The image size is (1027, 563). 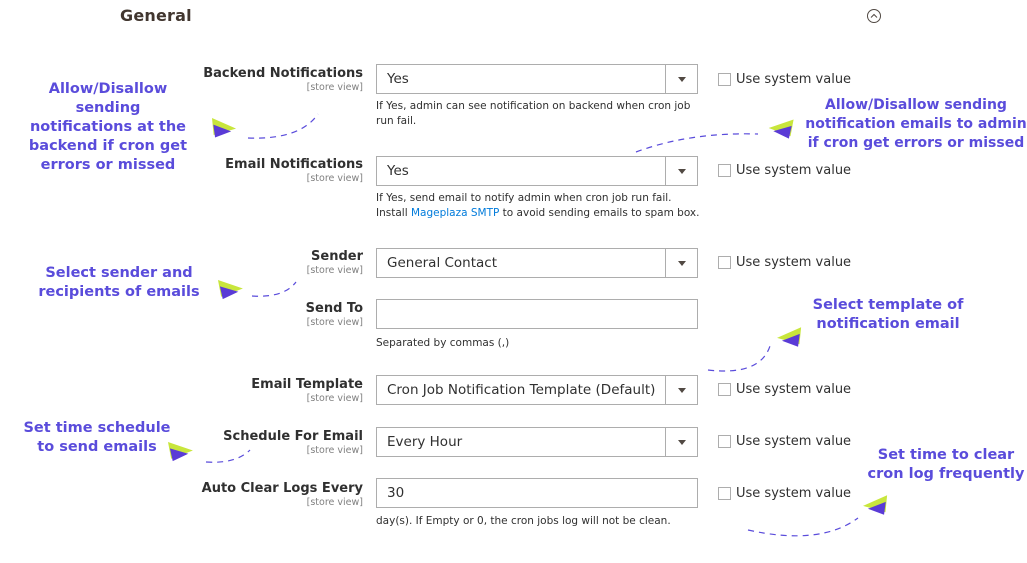 What do you see at coordinates (455, 213) in the screenshot?
I see `mageplaza-smtp-link: Mageplaza SMTP` at bounding box center [455, 213].